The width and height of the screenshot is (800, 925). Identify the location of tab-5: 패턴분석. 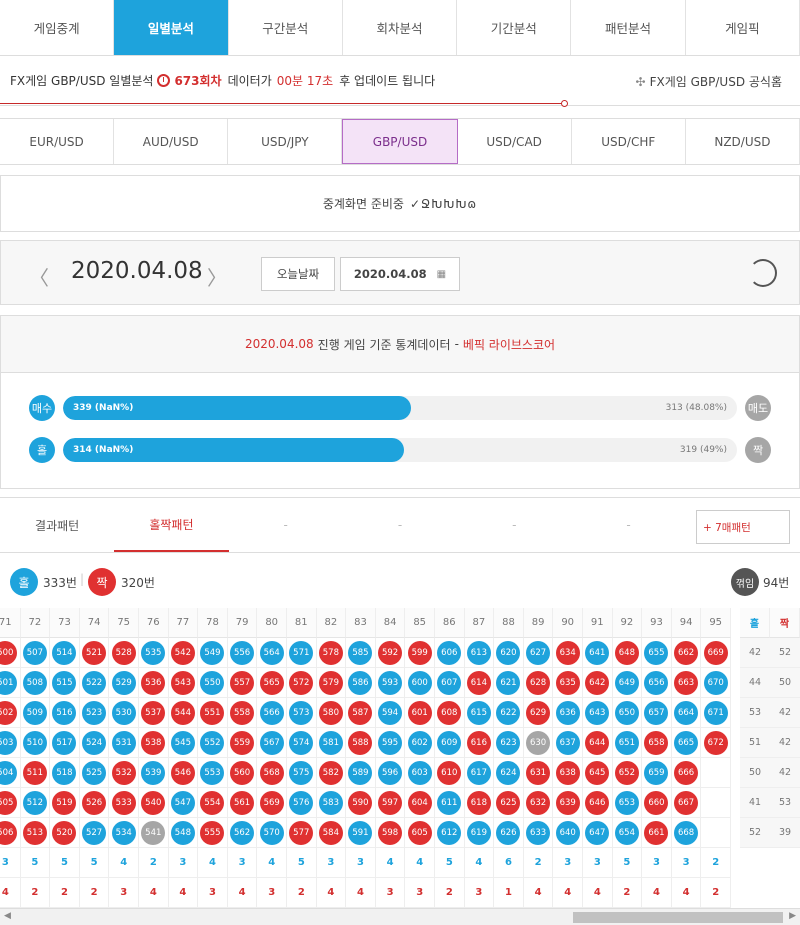
(628, 27).